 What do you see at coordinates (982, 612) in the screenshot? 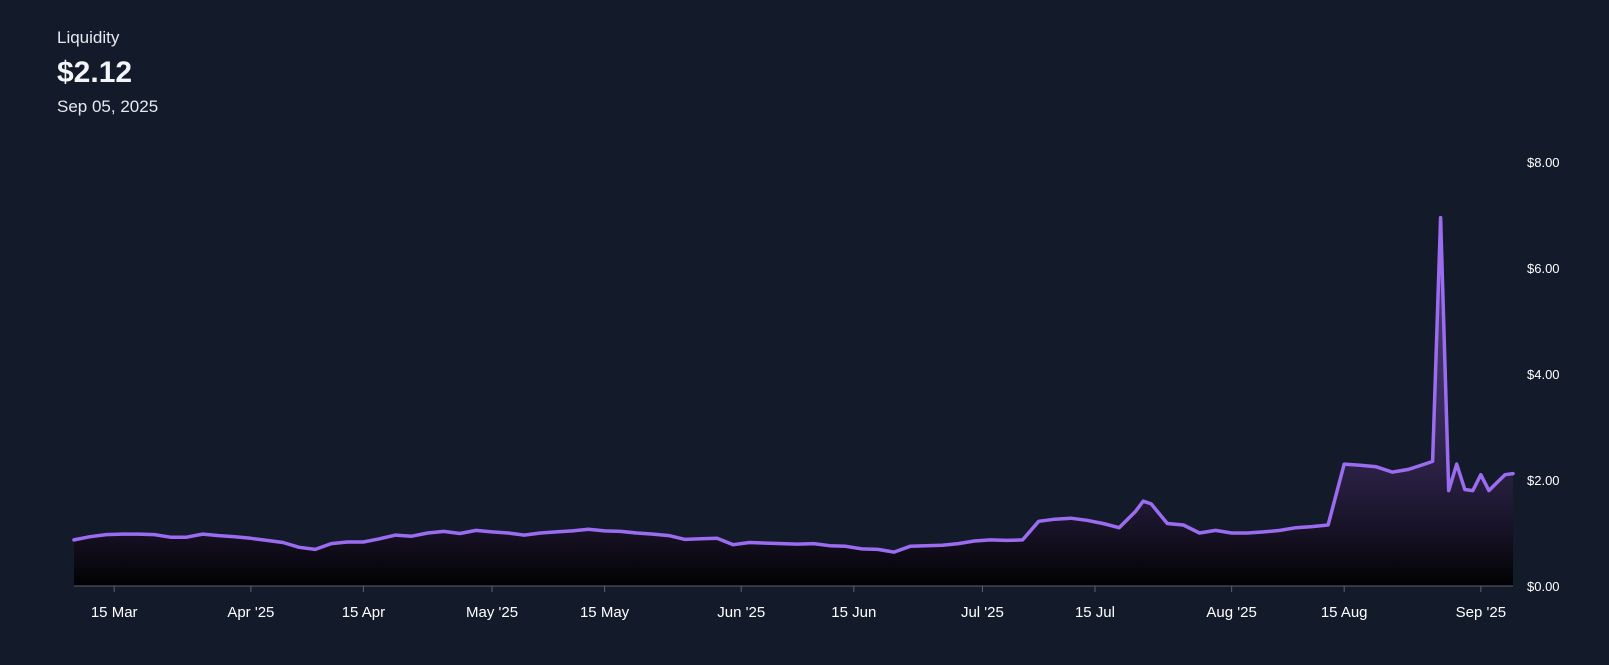
I see `x-tick-label: Jul '25` at bounding box center [982, 612].